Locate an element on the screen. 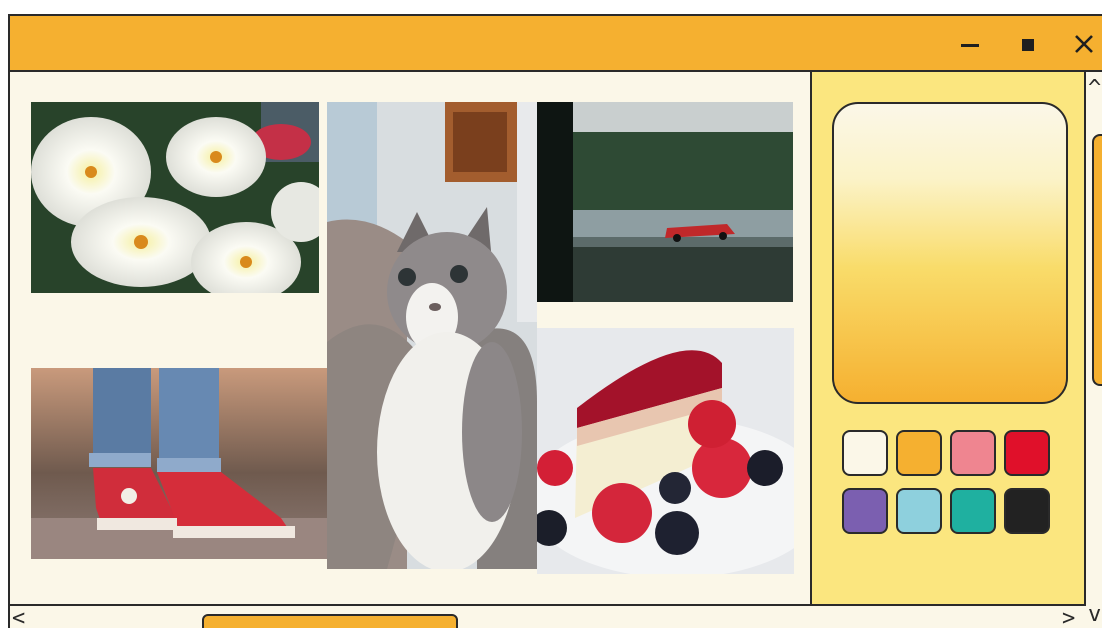  scroll-down-button: v is located at coordinates (1094, 615).